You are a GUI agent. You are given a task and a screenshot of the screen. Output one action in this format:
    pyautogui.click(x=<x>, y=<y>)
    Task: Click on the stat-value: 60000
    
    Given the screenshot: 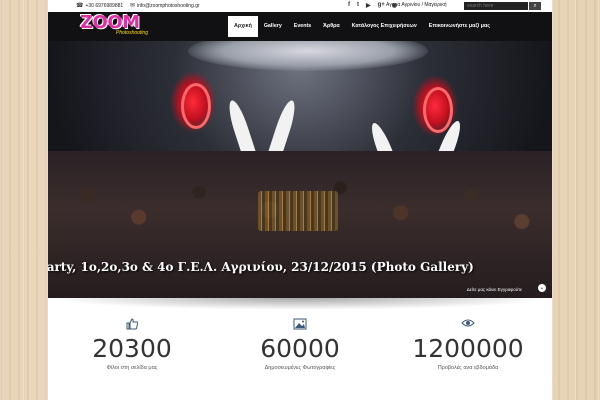 What is the action you would take?
    pyautogui.click(x=300, y=348)
    